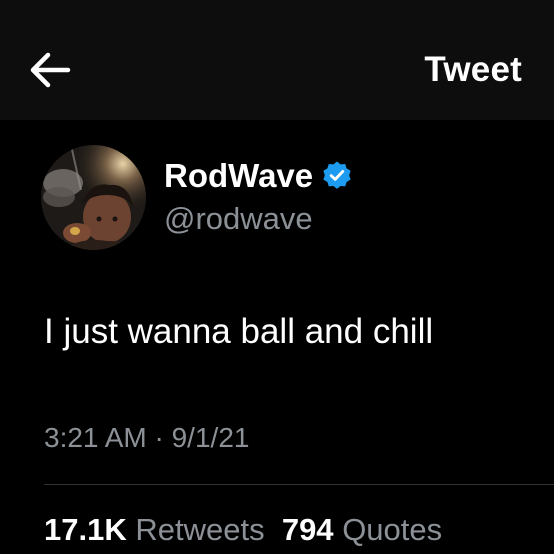 The height and width of the screenshot is (554, 554). Describe the element at coordinates (337, 175) in the screenshot. I see `verified-badge-icon` at that location.